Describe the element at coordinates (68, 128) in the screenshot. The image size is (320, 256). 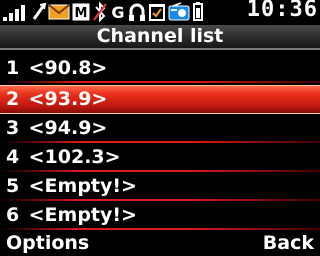
I see `channel-frequency: <94.9>` at that location.